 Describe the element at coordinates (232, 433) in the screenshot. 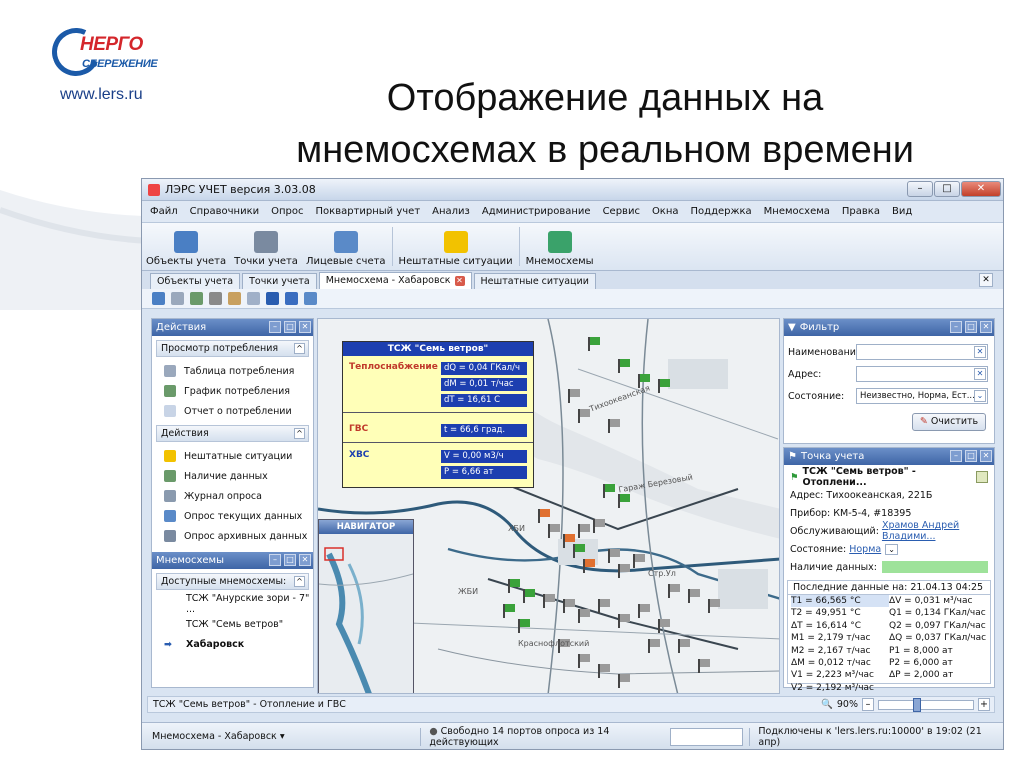

I see `actions-section-header: Действия ^` at that location.